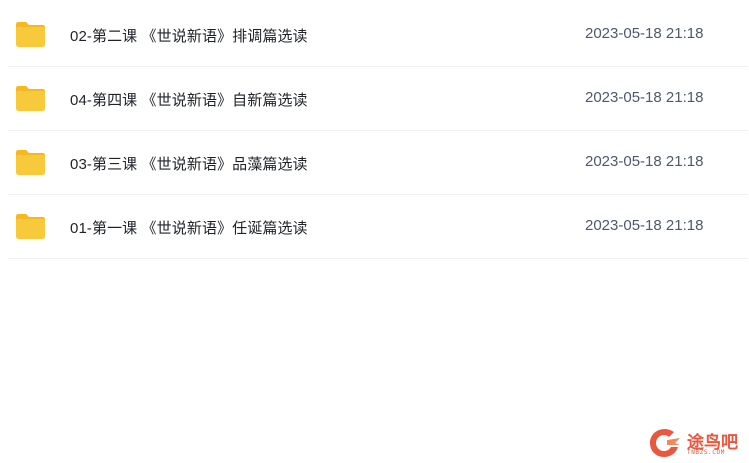  Describe the element at coordinates (695, 443) in the screenshot. I see `watermark: 途鸟吧 TNBZS.COM` at that location.